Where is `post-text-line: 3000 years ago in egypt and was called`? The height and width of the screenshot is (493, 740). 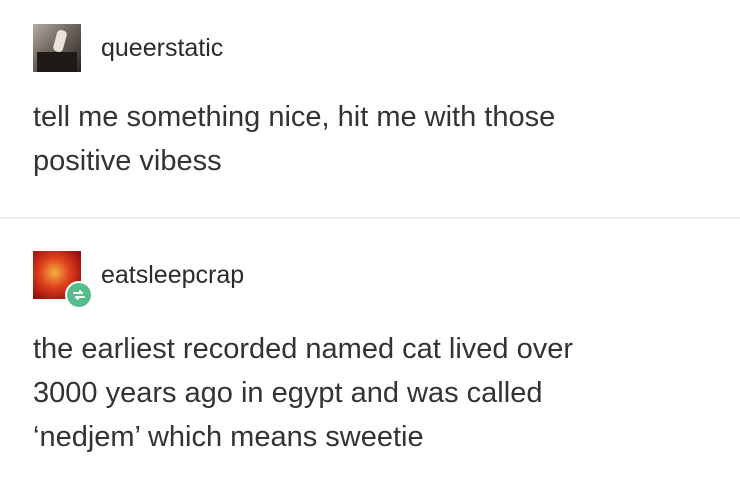 post-text-line: 3000 years ago in egypt and was called is located at coordinates (288, 393).